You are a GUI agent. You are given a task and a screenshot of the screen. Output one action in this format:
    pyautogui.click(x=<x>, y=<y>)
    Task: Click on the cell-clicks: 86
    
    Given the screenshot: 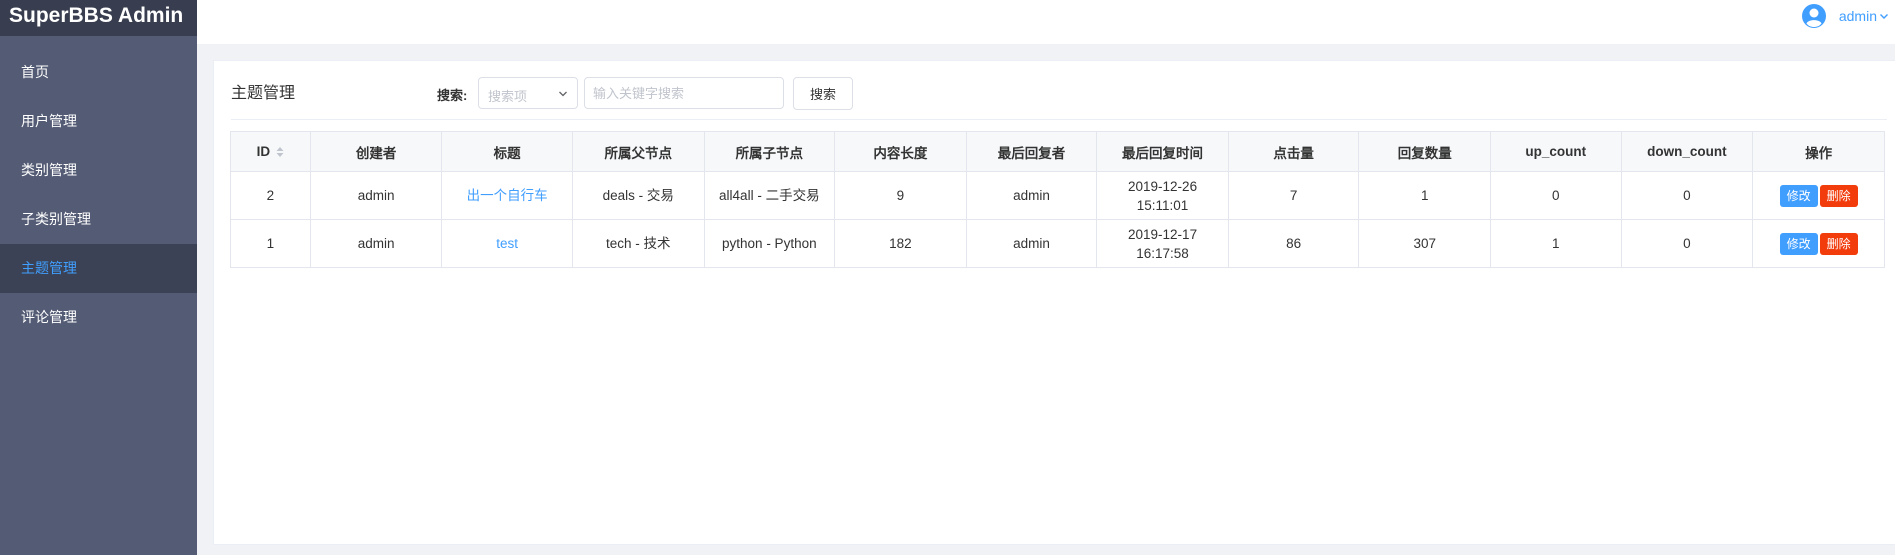 What is the action you would take?
    pyautogui.click(x=1293, y=243)
    